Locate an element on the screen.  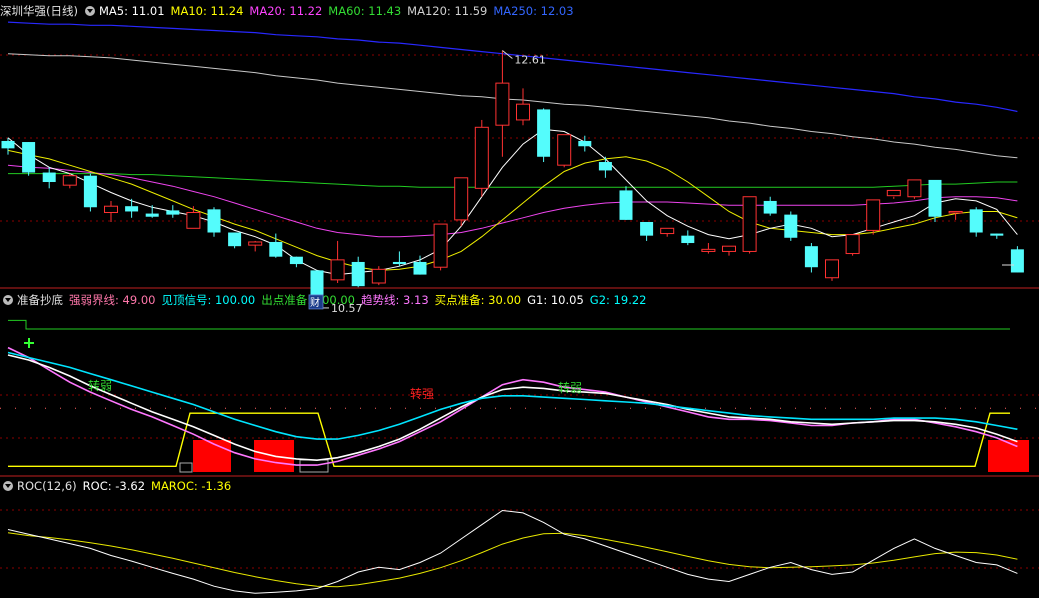
start-marker-icon is located at coordinates (29, 343).